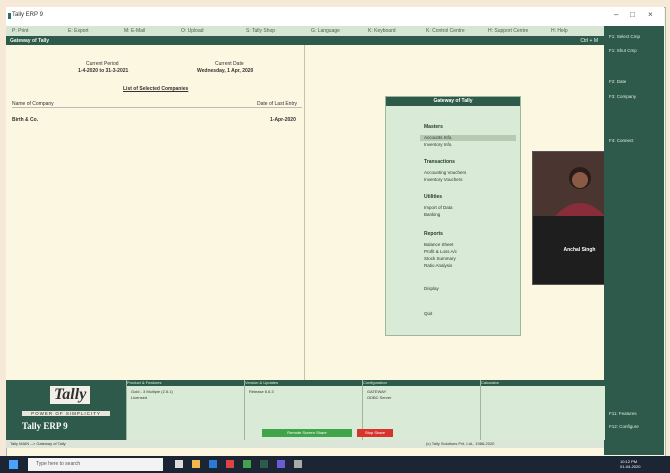 The height and width of the screenshot is (473, 670). What do you see at coordinates (58, 464) in the screenshot?
I see `search-placeholder: Type here to search` at bounding box center [58, 464].